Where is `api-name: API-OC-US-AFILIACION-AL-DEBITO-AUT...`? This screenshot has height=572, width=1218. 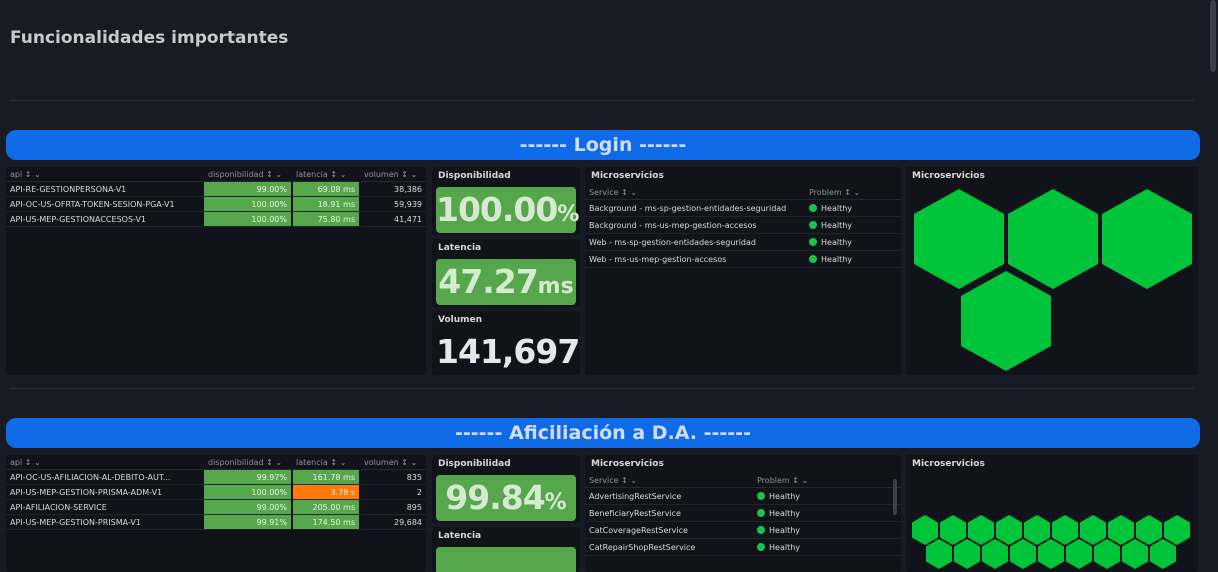
api-name: API-OC-US-AFILIACION-AL-DEBITO-AUT... is located at coordinates (90, 477).